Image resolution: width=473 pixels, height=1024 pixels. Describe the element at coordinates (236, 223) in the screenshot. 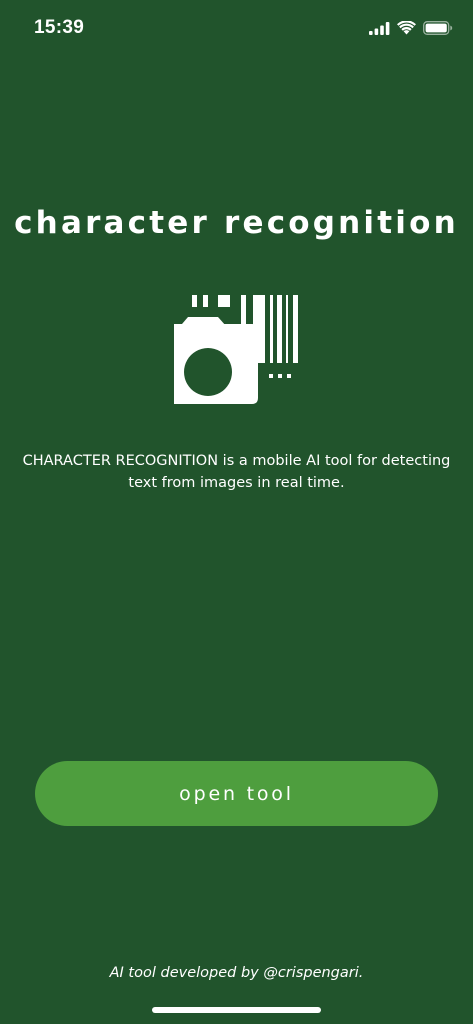

I see `page-title: character recognition` at that location.